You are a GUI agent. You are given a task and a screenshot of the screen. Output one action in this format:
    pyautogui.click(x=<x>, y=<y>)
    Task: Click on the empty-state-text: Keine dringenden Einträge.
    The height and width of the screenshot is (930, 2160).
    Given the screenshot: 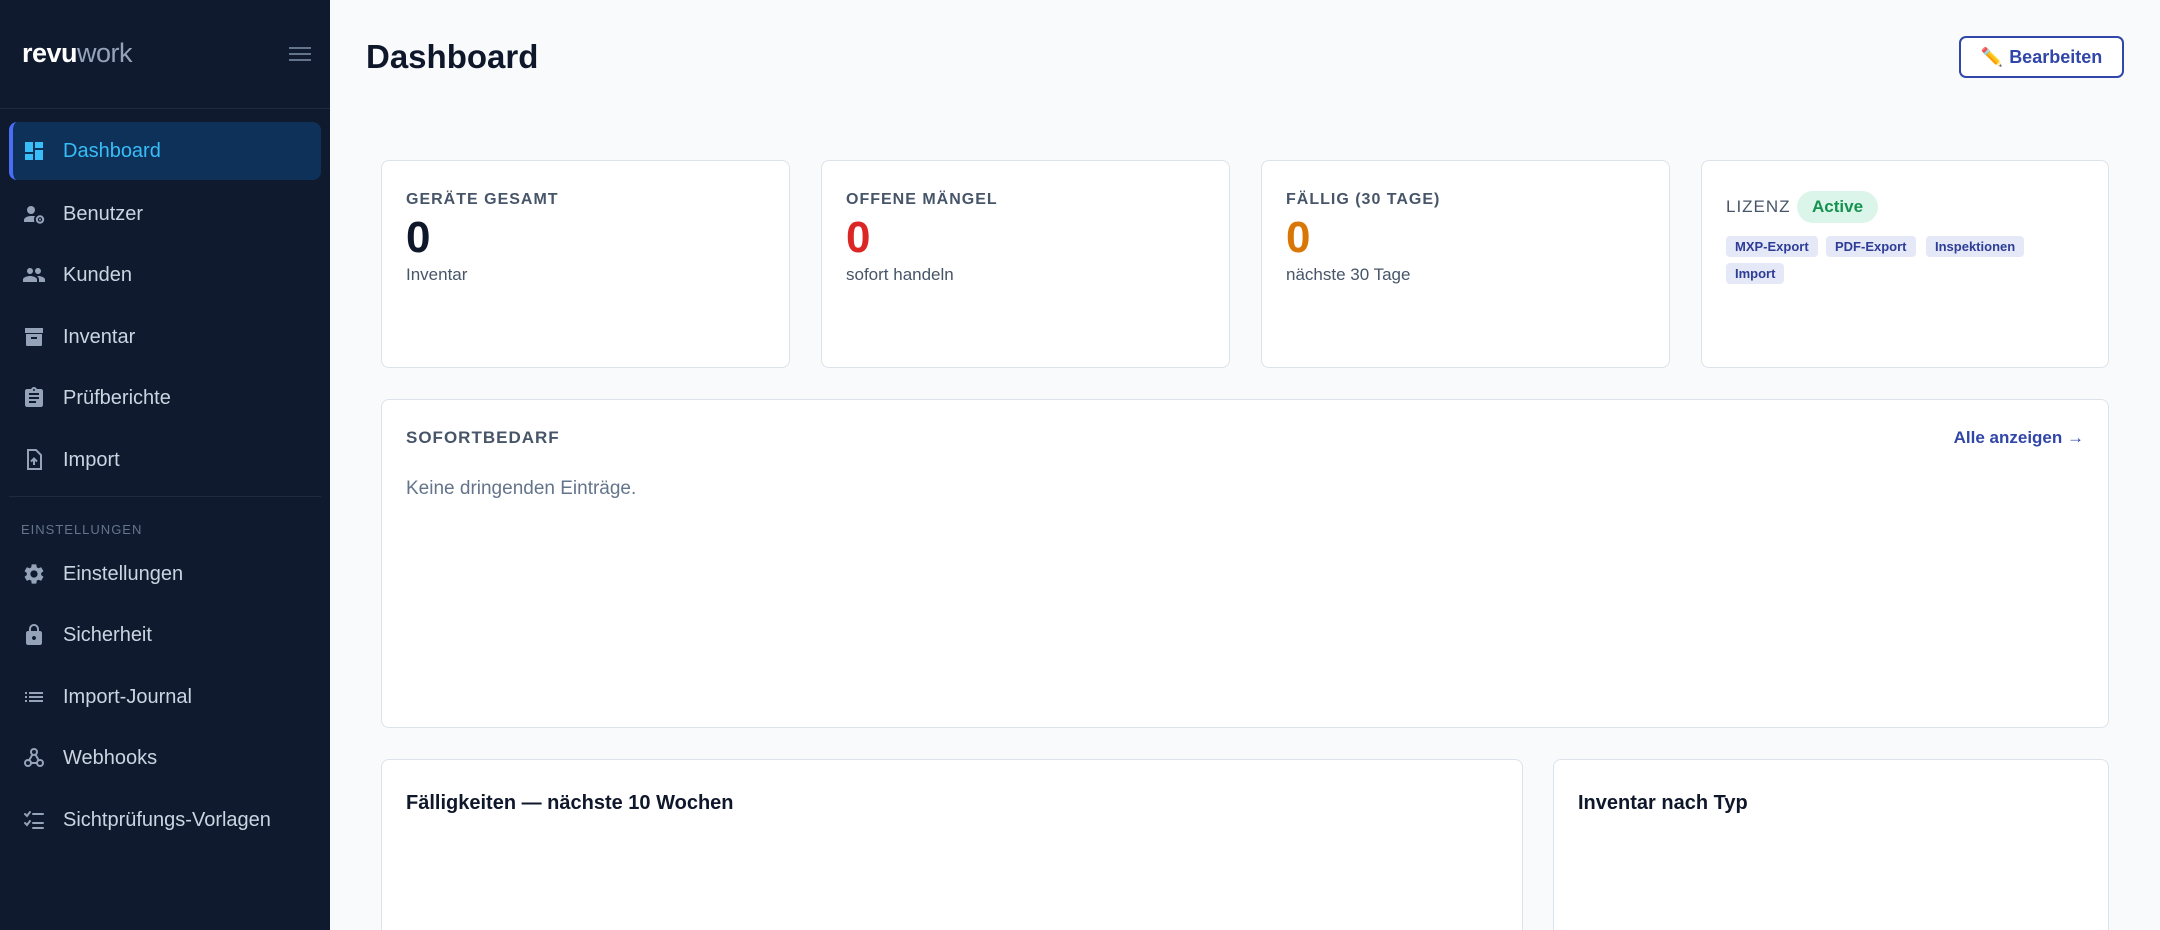 What is the action you would take?
    pyautogui.click(x=521, y=488)
    